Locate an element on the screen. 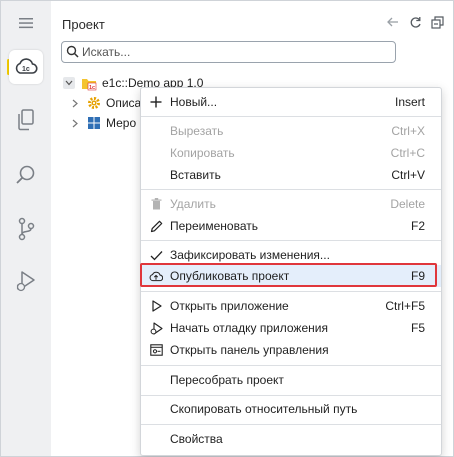  gear-icon is located at coordinates (94, 103).